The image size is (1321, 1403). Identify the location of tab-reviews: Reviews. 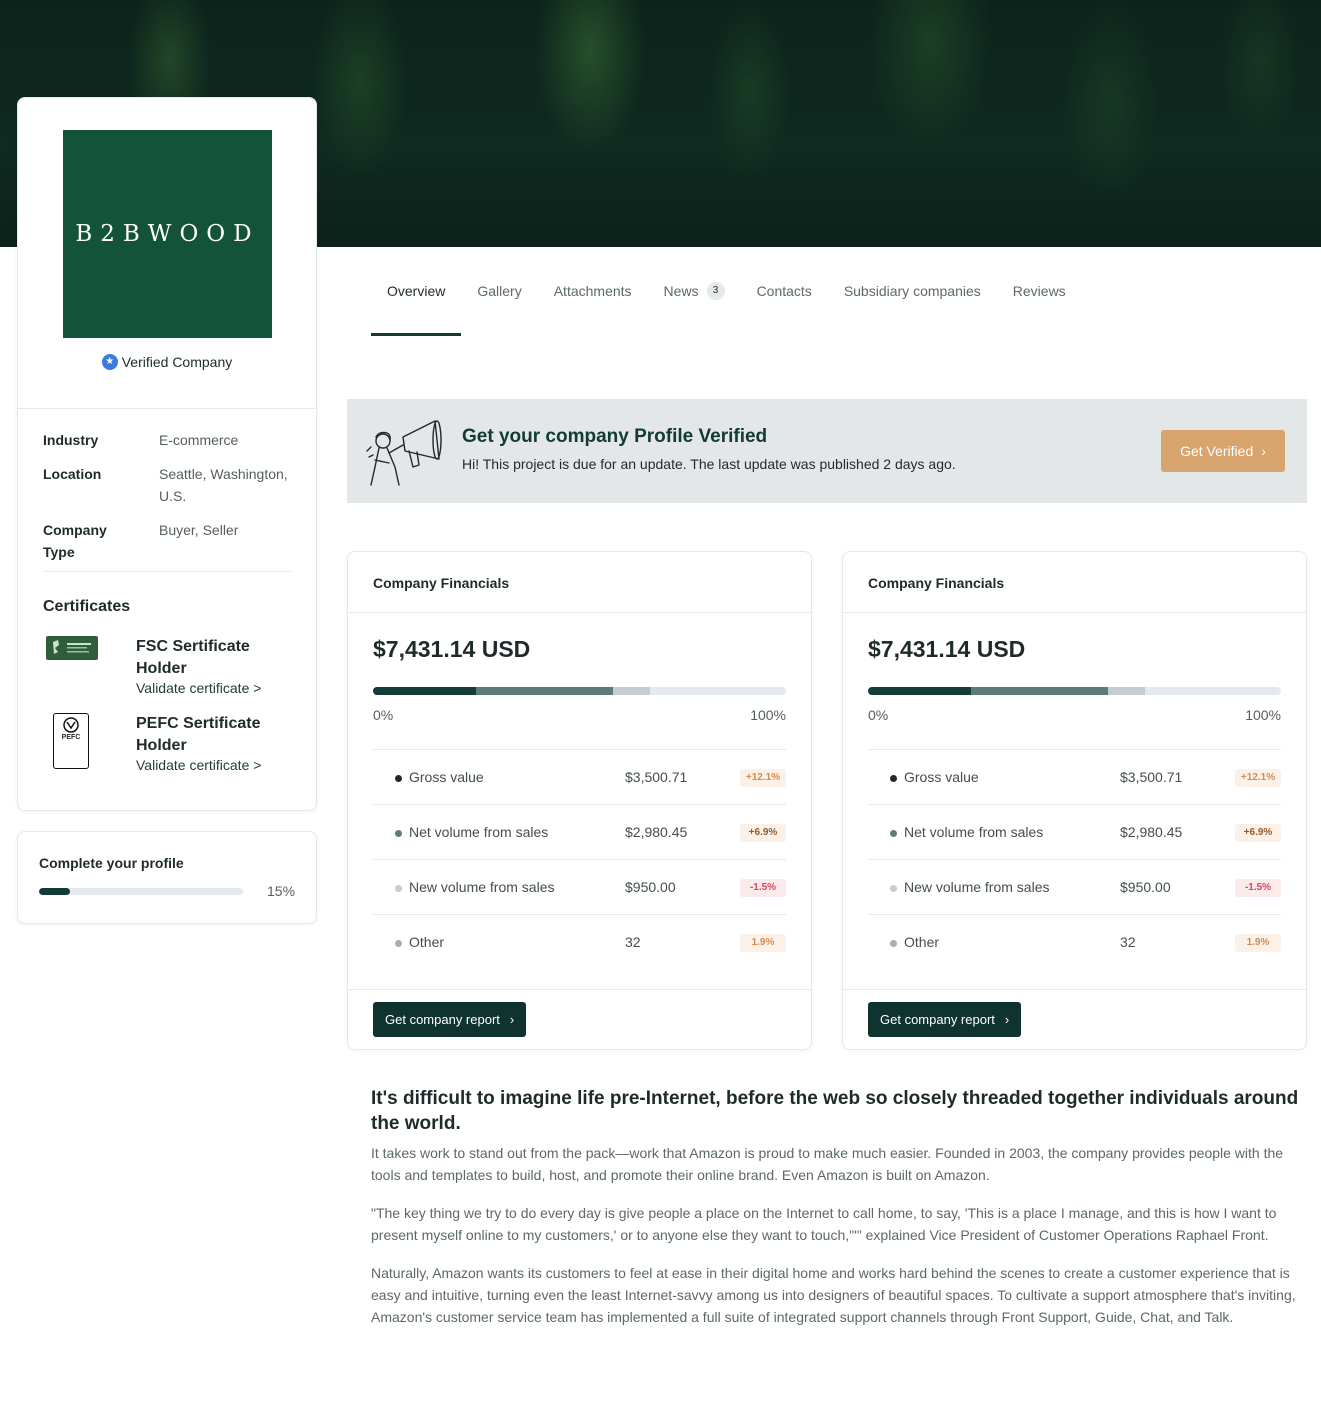
(1039, 291).